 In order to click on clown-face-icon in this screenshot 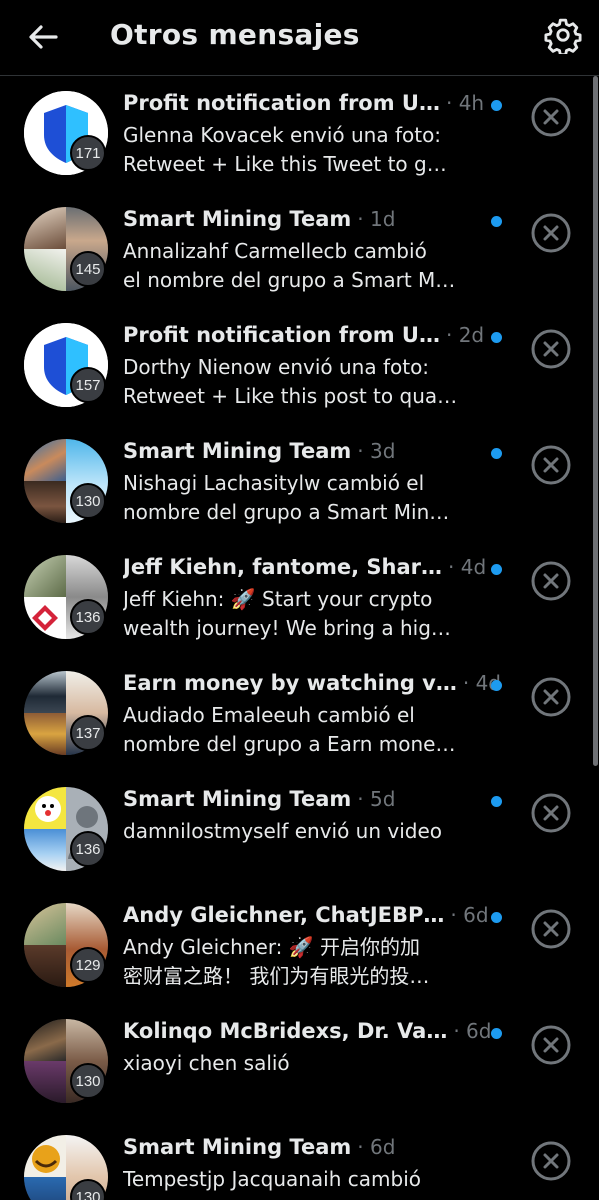, I will do `click(48, 809)`.